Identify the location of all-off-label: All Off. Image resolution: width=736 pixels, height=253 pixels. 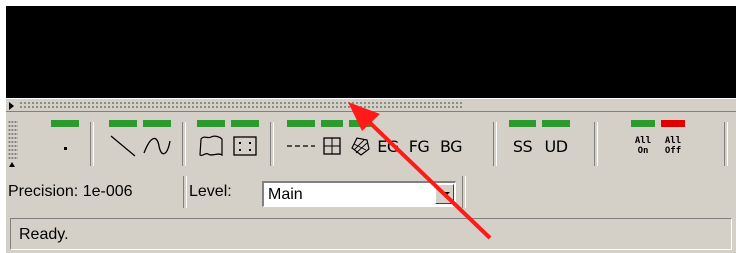
(673, 146).